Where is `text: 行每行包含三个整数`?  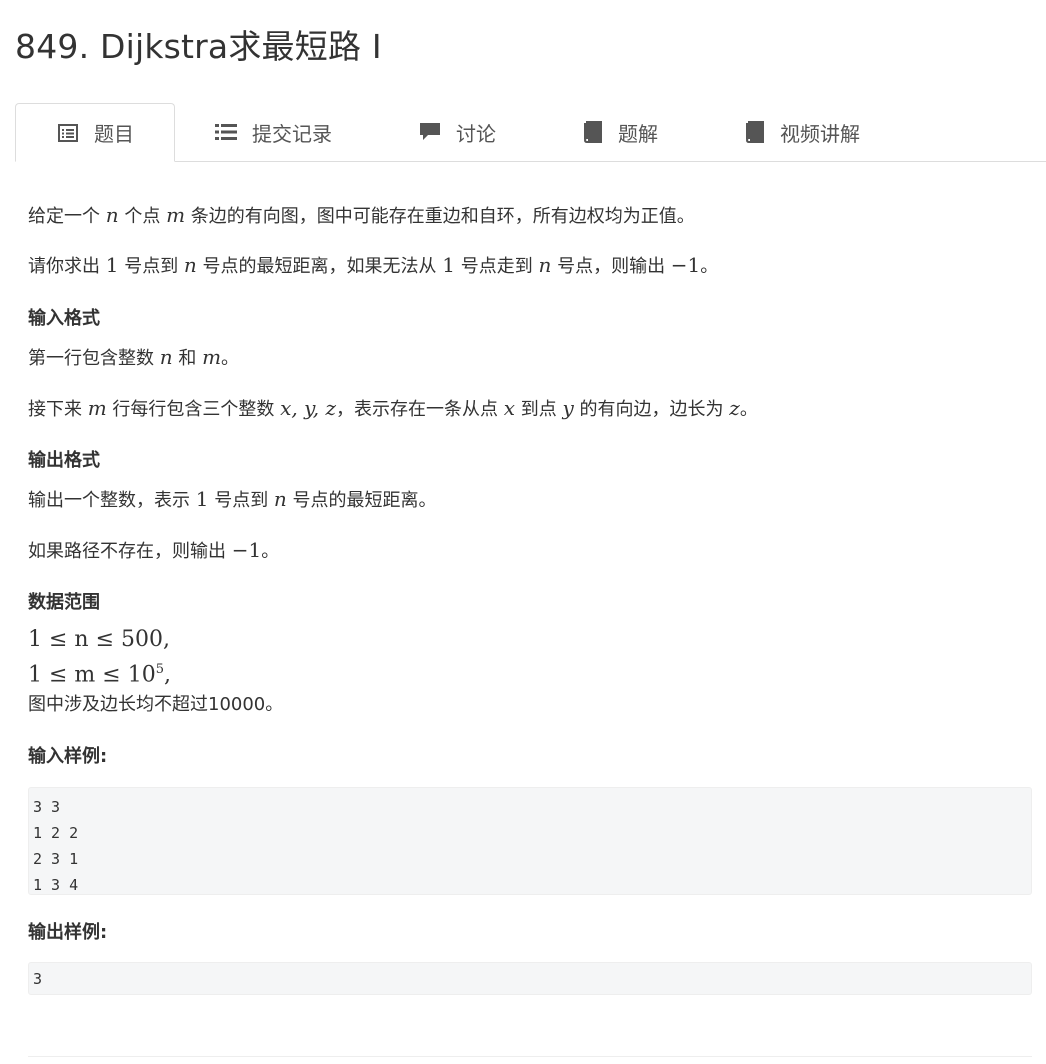 text: 行每行包含三个整数 is located at coordinates (193, 409).